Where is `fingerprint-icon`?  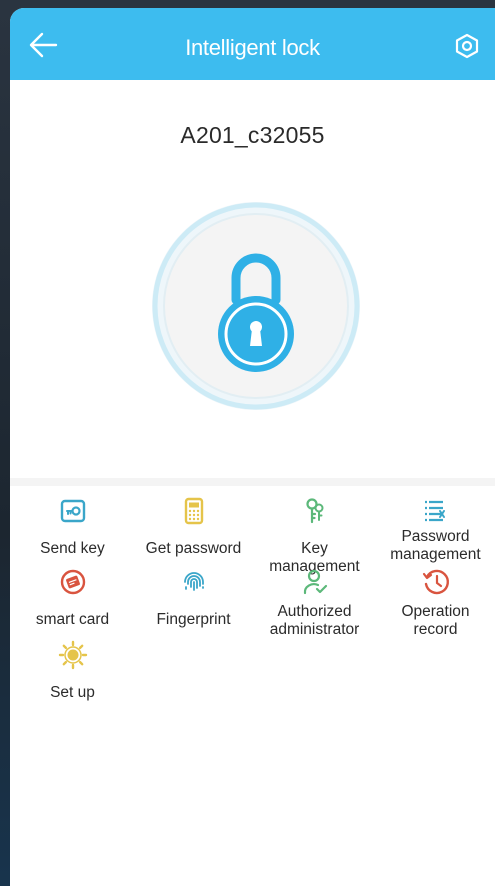
fingerprint-icon is located at coordinates (193, 581).